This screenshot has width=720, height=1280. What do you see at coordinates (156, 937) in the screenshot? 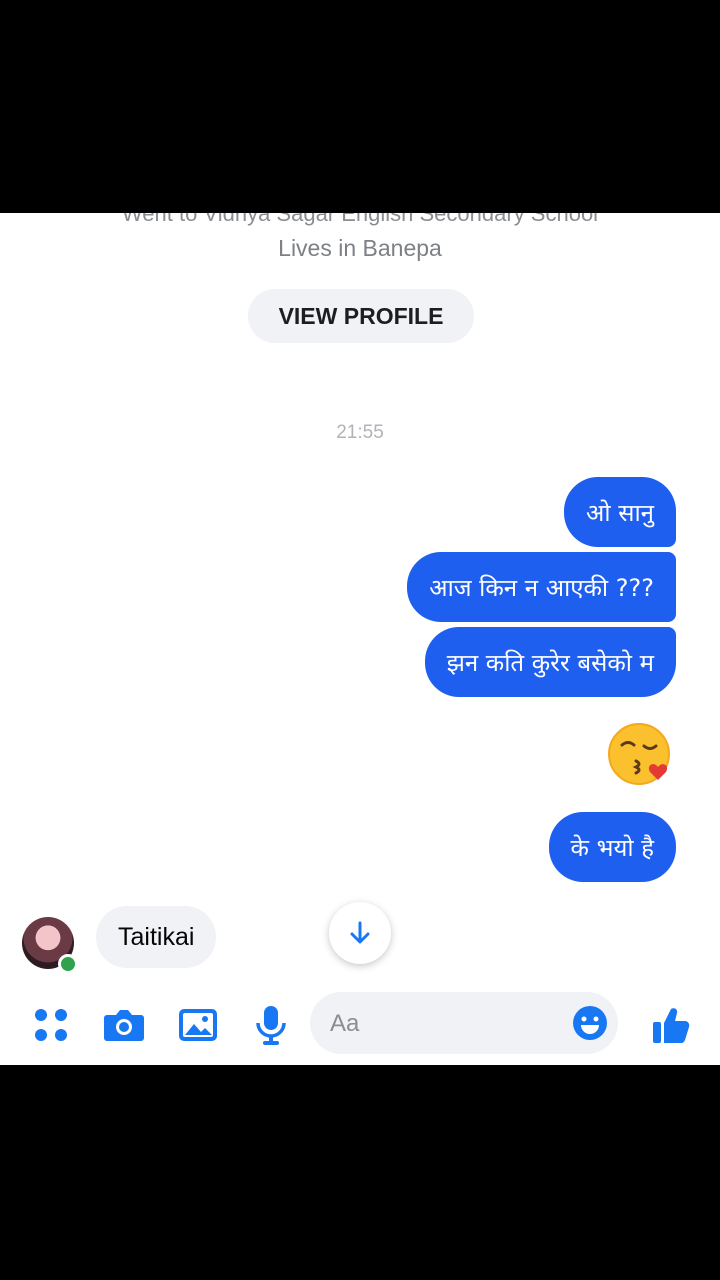
I see `received-message: Taitikai` at bounding box center [156, 937].